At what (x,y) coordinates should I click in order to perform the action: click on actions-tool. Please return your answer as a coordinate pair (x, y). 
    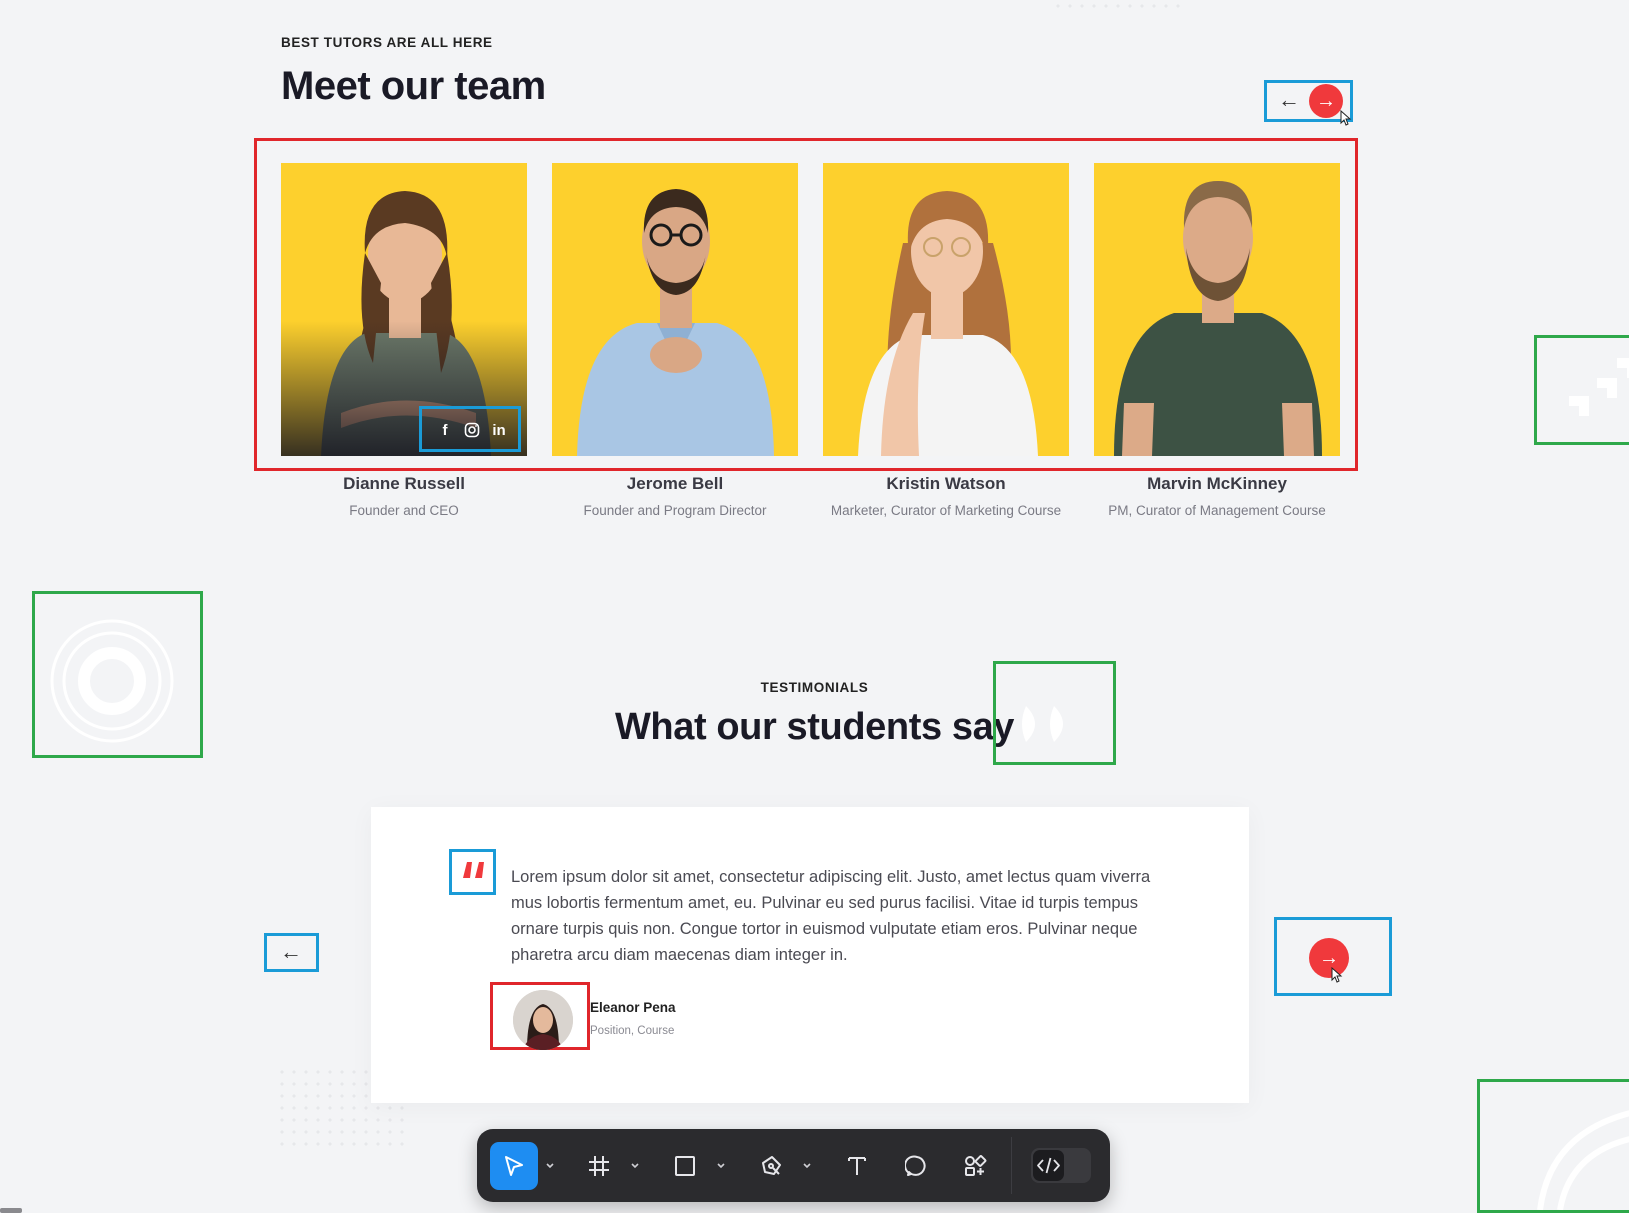
    Looking at the image, I should click on (975, 1166).